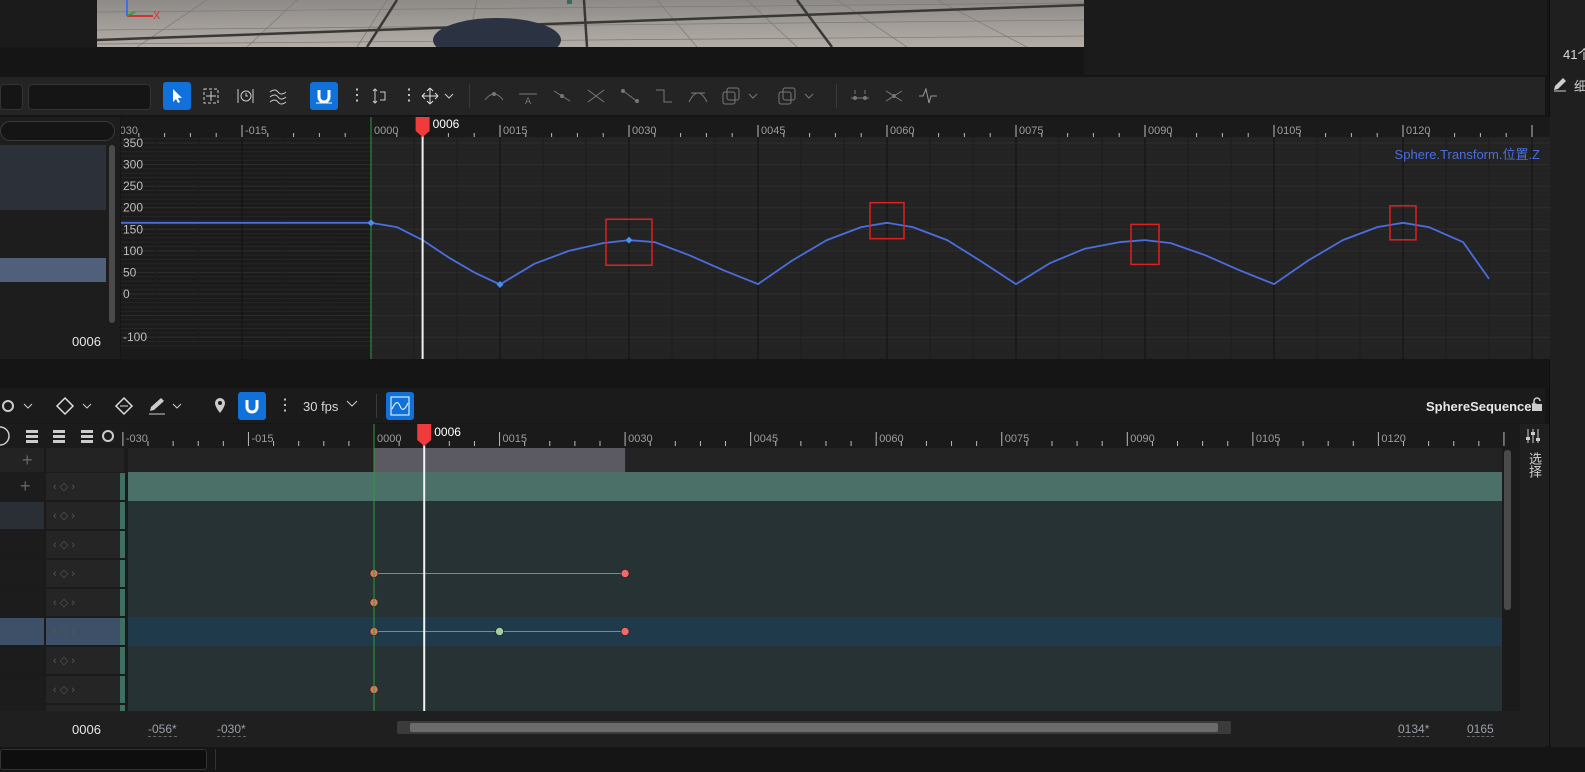 The width and height of the screenshot is (1585, 772). What do you see at coordinates (86, 729) in the screenshot?
I see `sequencer-current-frame: 0006` at bounding box center [86, 729].